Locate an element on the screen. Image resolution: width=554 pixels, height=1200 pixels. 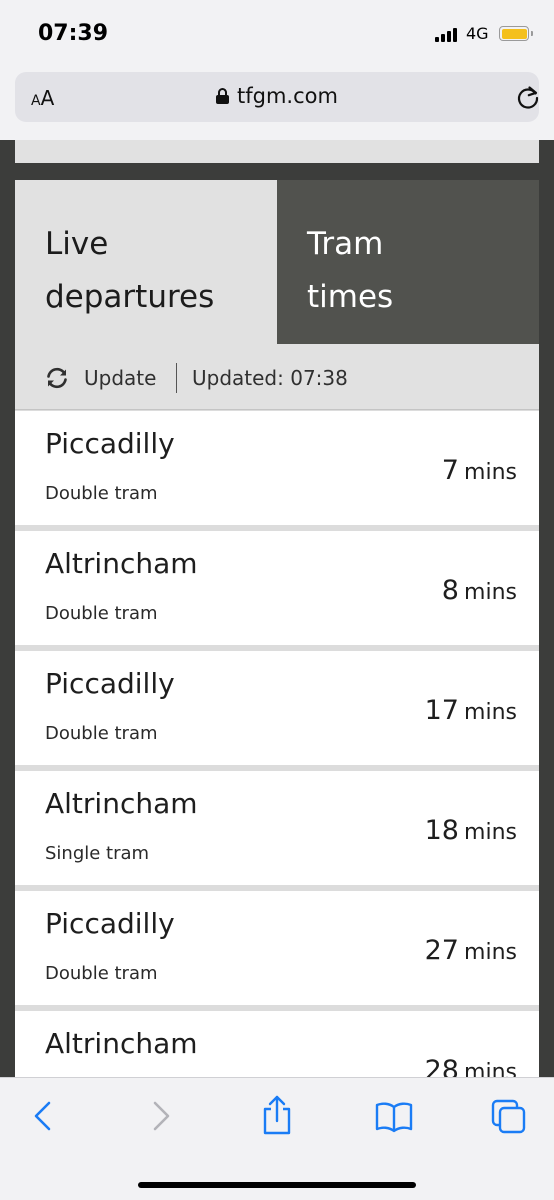
update-bar: Update Updated: 07:38 is located at coordinates (277, 377).